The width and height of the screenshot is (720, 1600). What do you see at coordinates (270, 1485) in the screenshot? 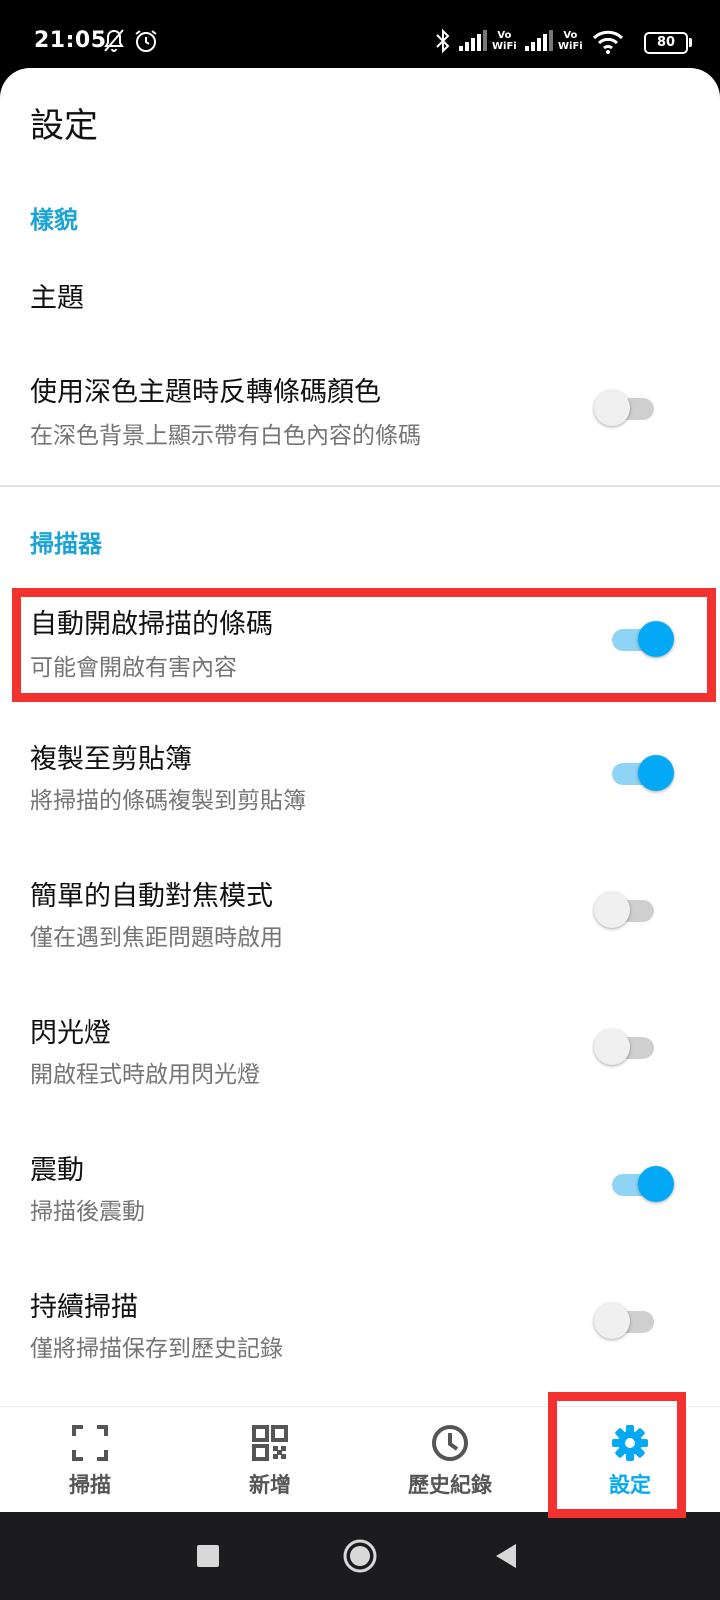
I see `nav-label: 新增` at bounding box center [270, 1485].